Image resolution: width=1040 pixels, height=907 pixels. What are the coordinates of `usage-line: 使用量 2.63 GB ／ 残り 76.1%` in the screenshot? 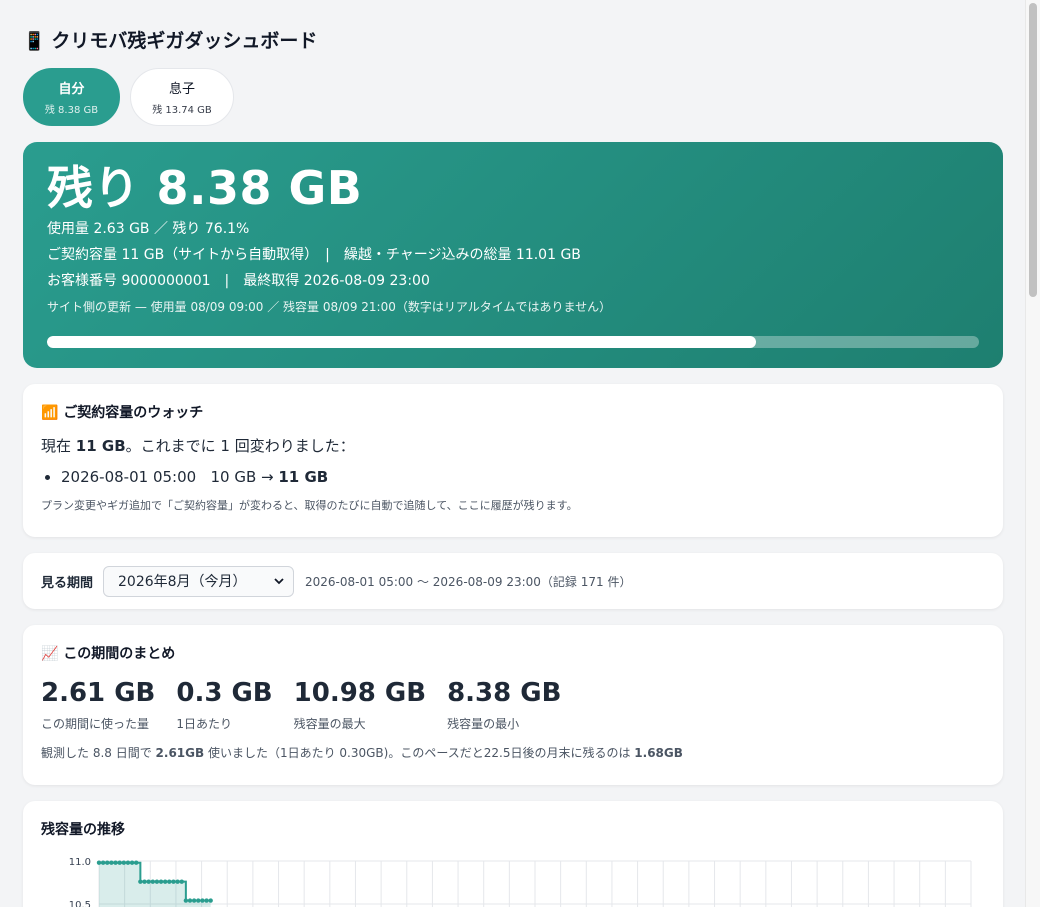 It's located at (148, 229).